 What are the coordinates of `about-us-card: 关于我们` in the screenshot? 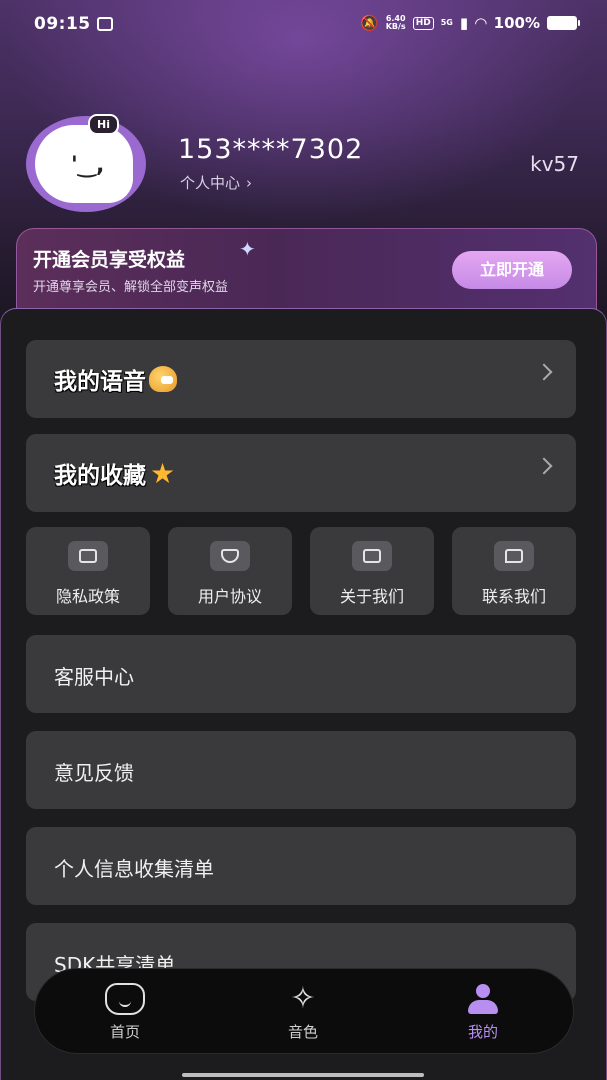 It's located at (372, 571).